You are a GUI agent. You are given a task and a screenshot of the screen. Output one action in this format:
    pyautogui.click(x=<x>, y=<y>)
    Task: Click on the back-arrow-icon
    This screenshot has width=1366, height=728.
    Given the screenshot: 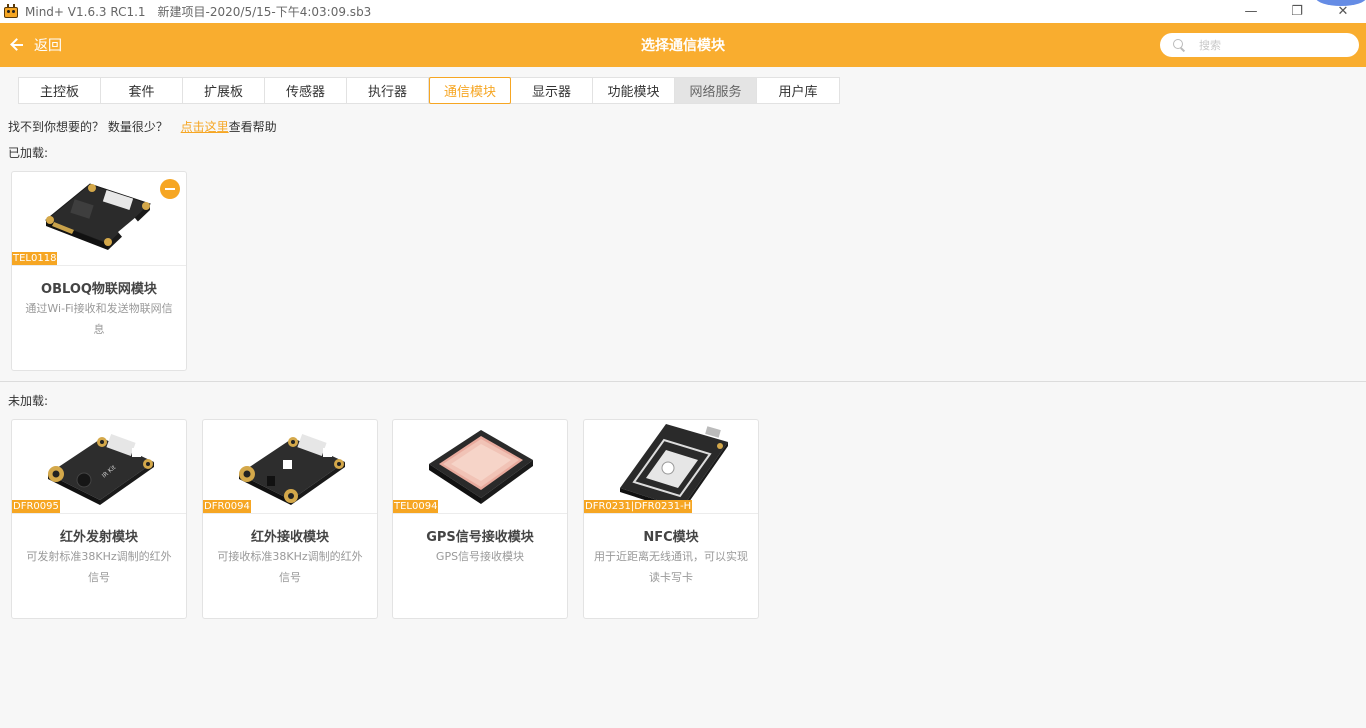 What is the action you would take?
    pyautogui.click(x=18, y=45)
    